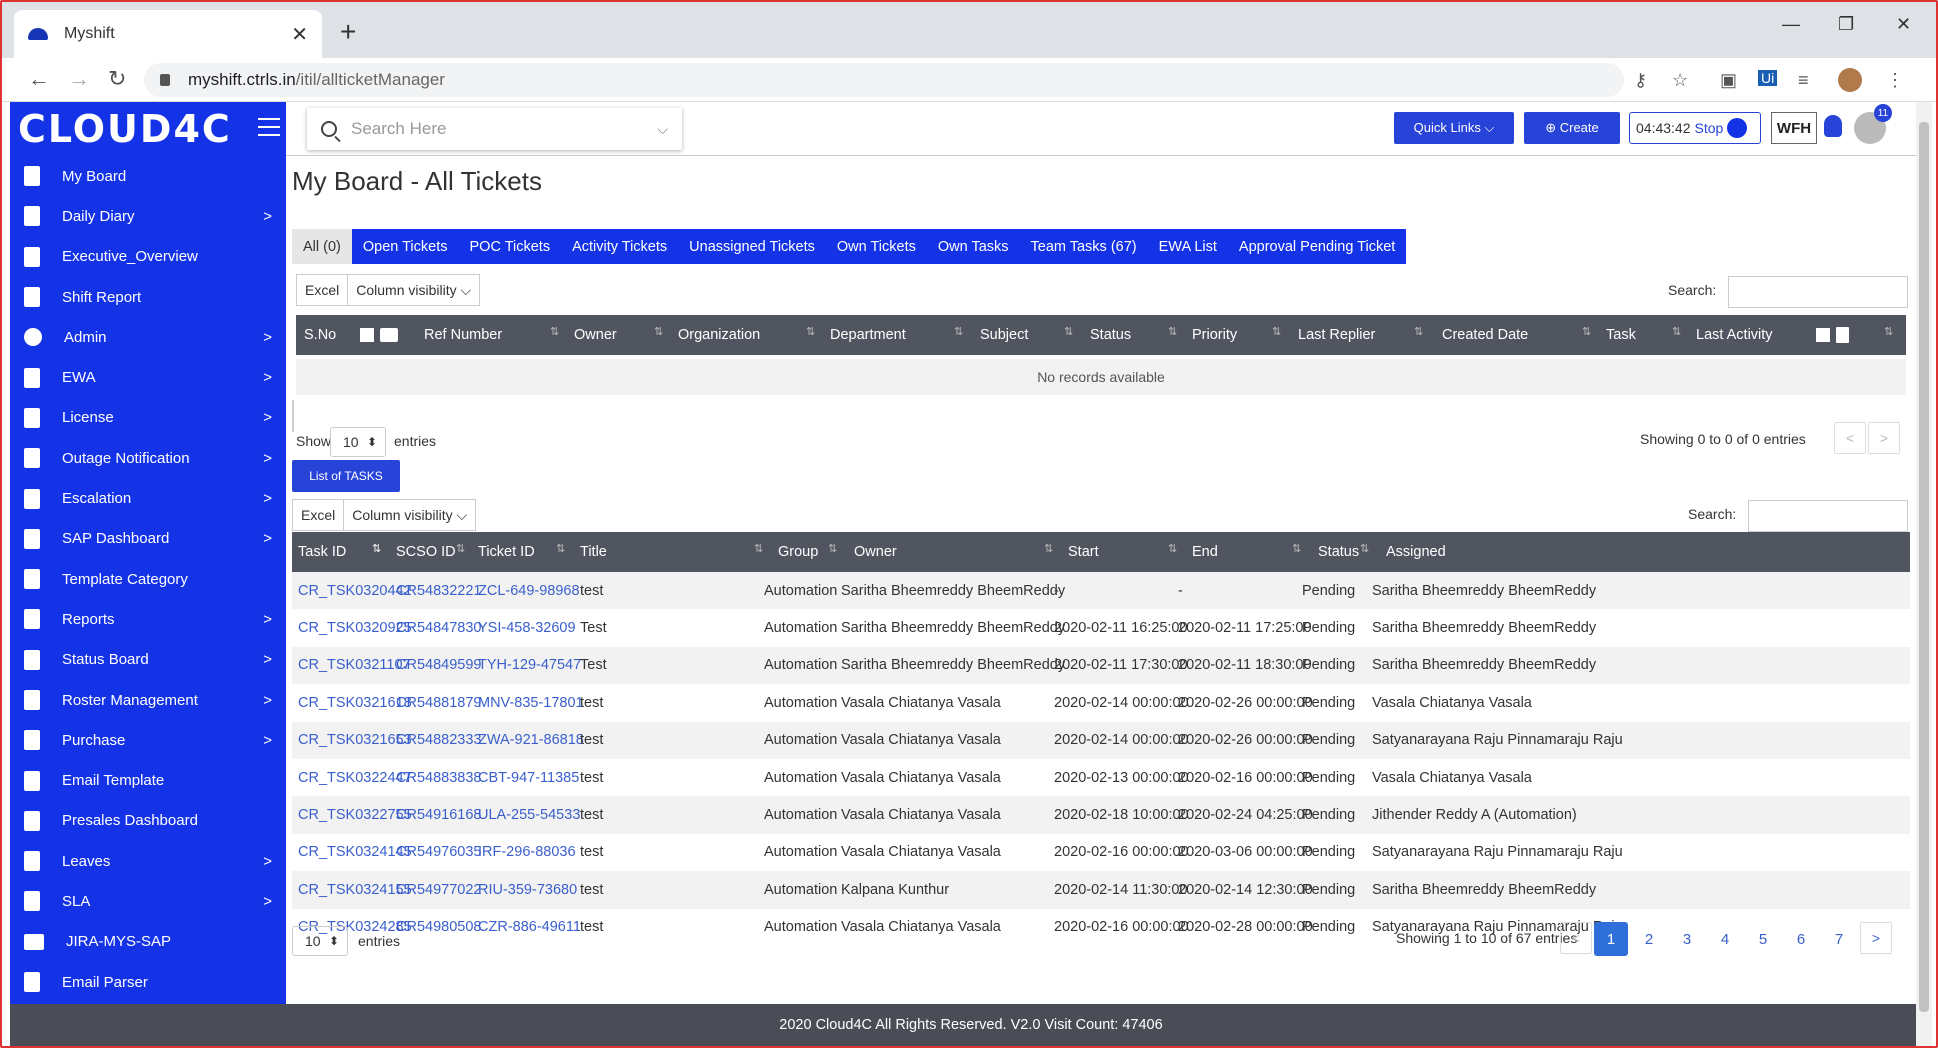 This screenshot has height=1048, width=1938. I want to click on col-department: Department, so click(868, 335).